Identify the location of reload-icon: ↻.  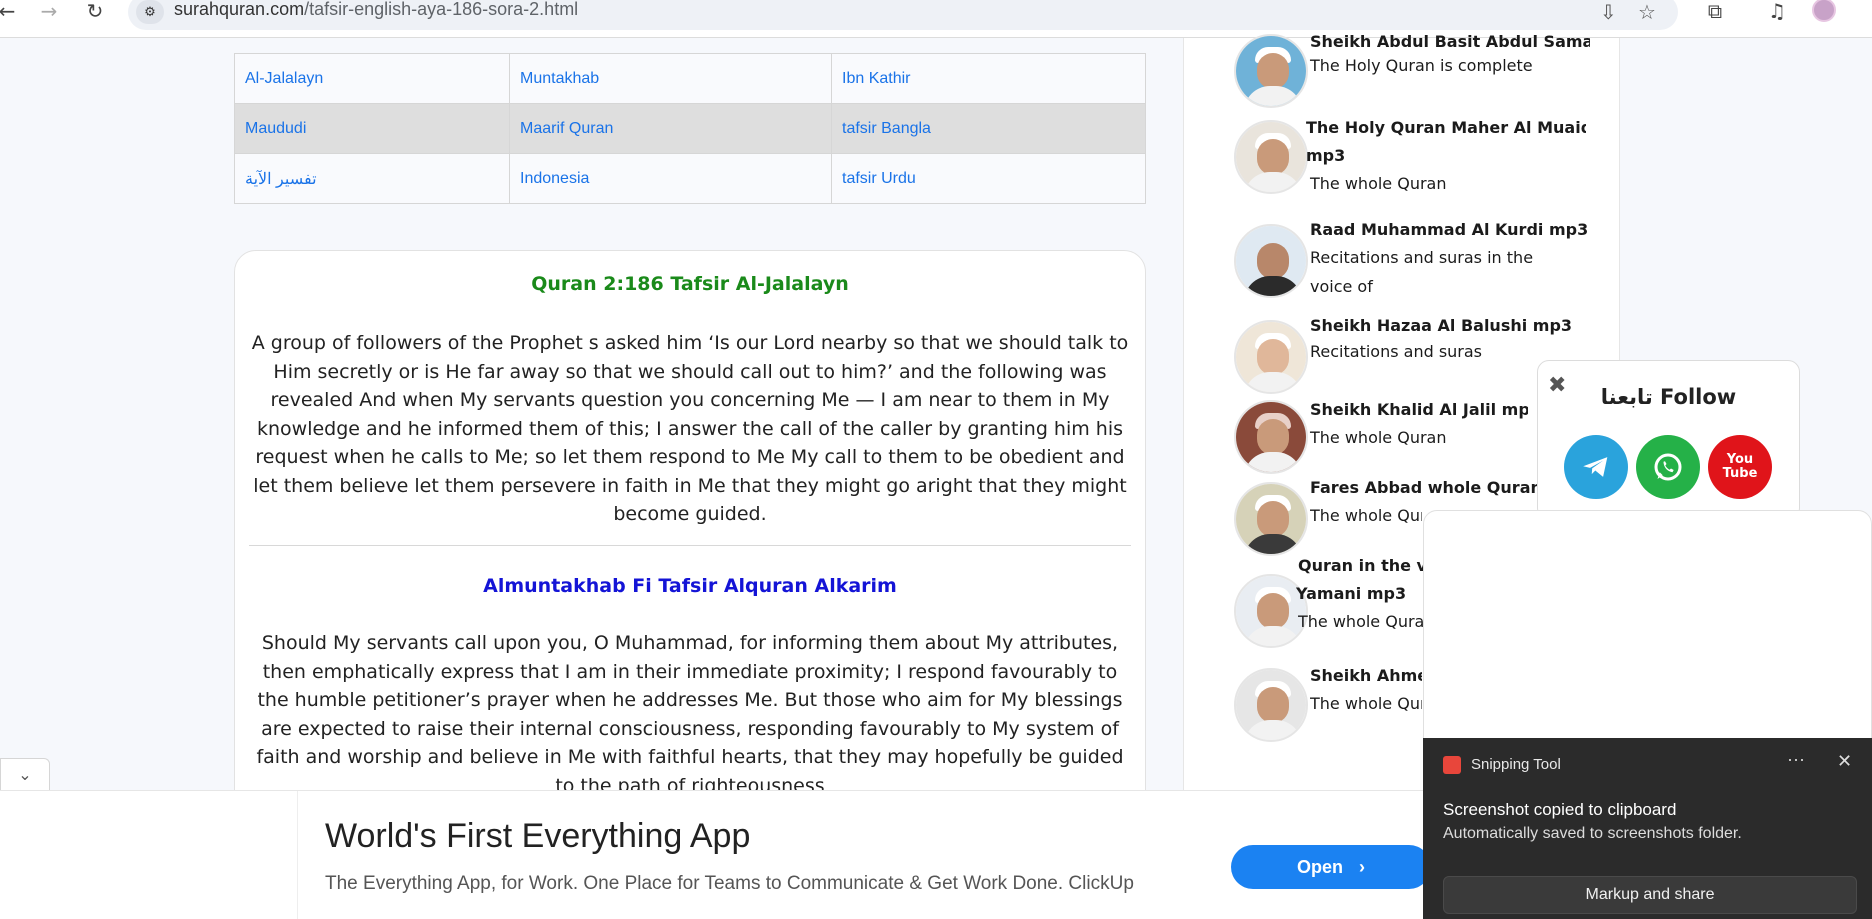
(95, 11).